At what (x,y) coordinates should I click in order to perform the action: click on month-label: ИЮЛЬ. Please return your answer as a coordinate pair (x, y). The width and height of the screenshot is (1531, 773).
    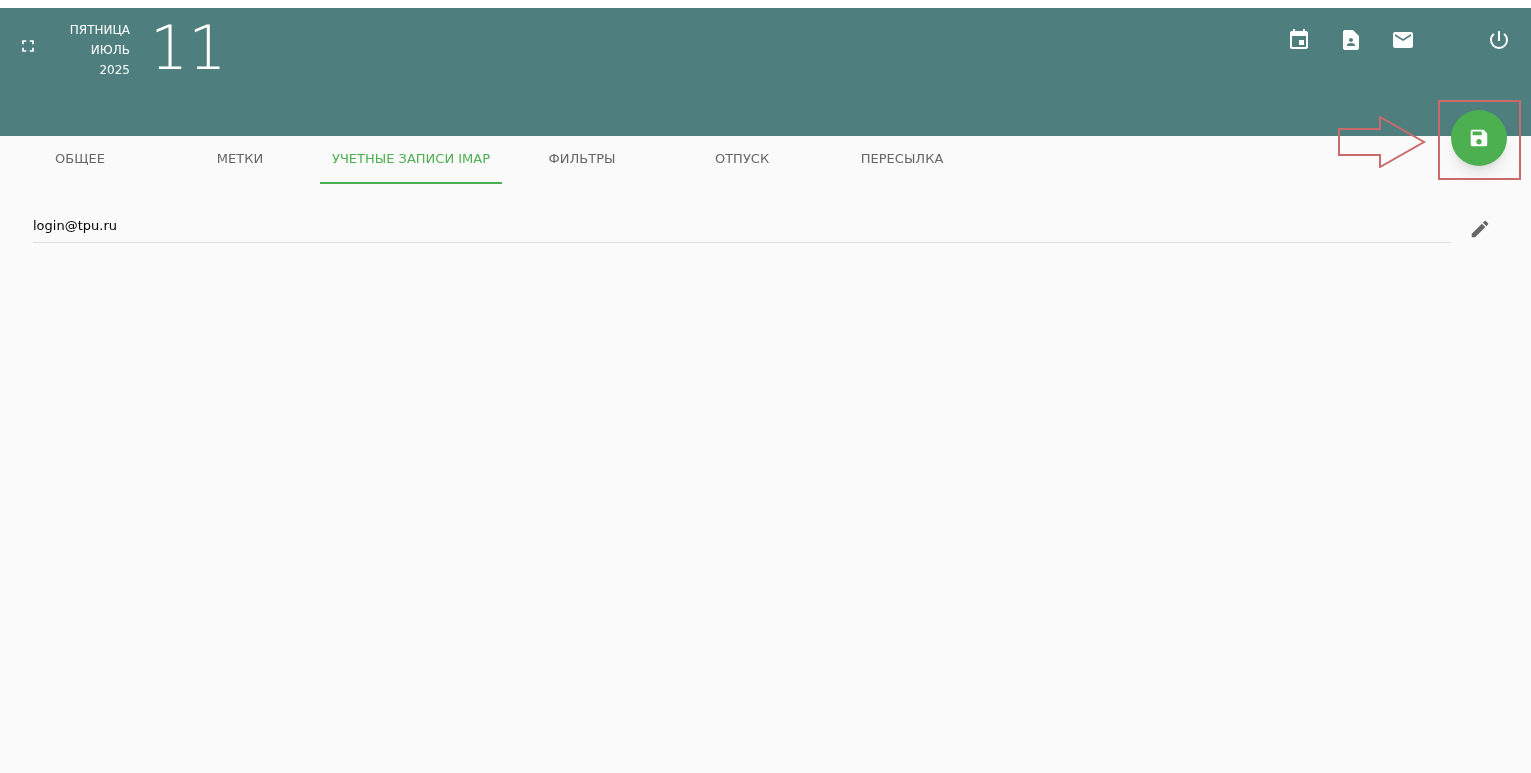
    Looking at the image, I should click on (110, 50).